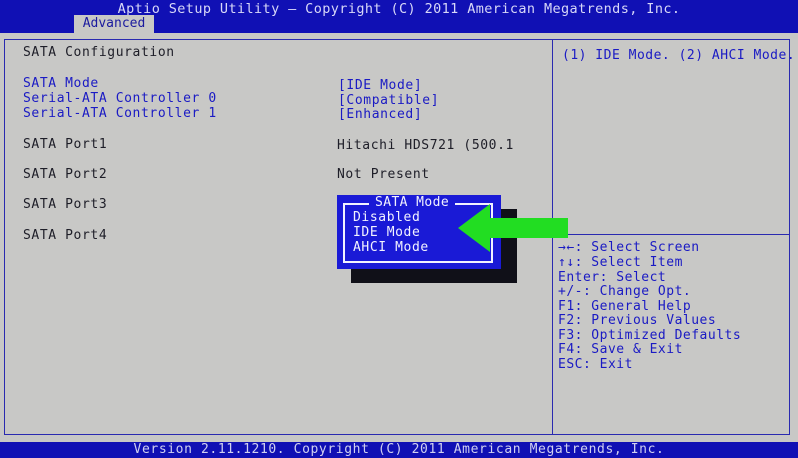 This screenshot has width=798, height=458. What do you see at coordinates (65, 204) in the screenshot?
I see `port-label-3: SATA Port3` at bounding box center [65, 204].